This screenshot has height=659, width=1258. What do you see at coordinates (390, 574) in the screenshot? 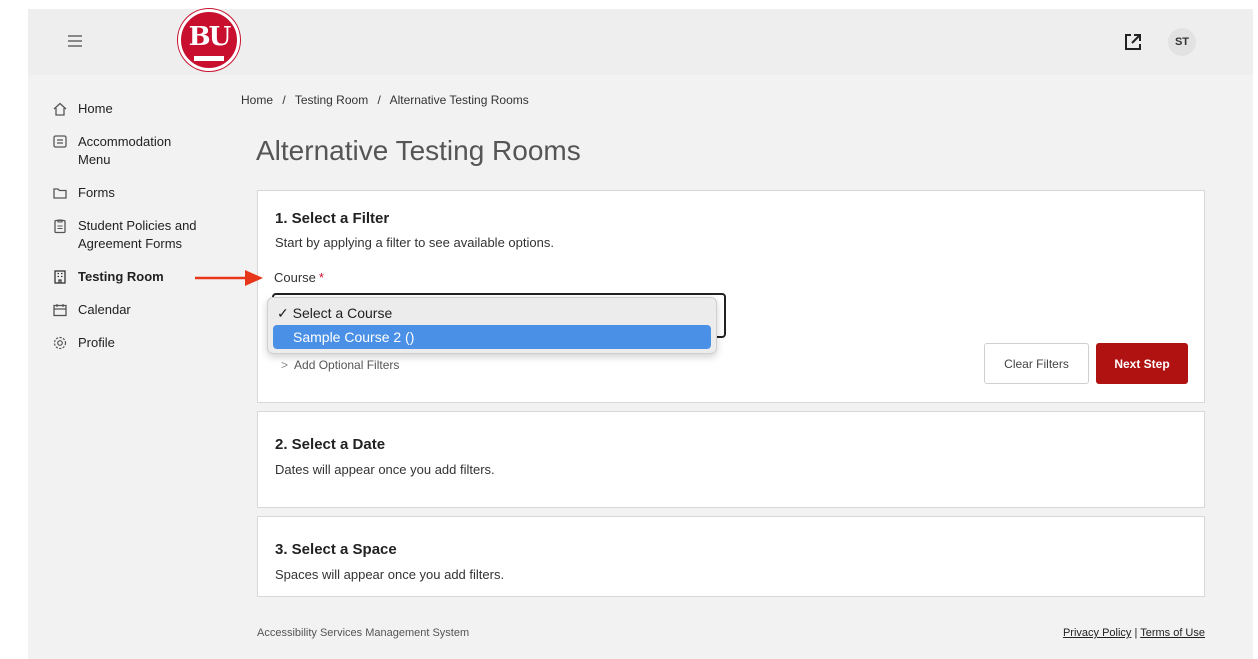
I see `step3-description: Spaces will appear once you add filters.` at bounding box center [390, 574].